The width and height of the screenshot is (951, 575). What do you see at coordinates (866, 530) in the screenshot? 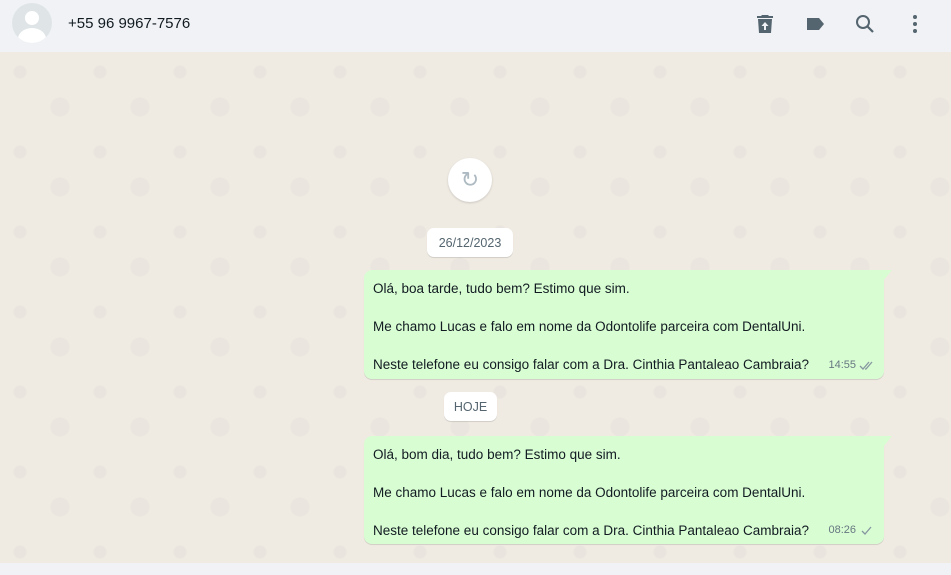
I see `single-check-icon` at bounding box center [866, 530].